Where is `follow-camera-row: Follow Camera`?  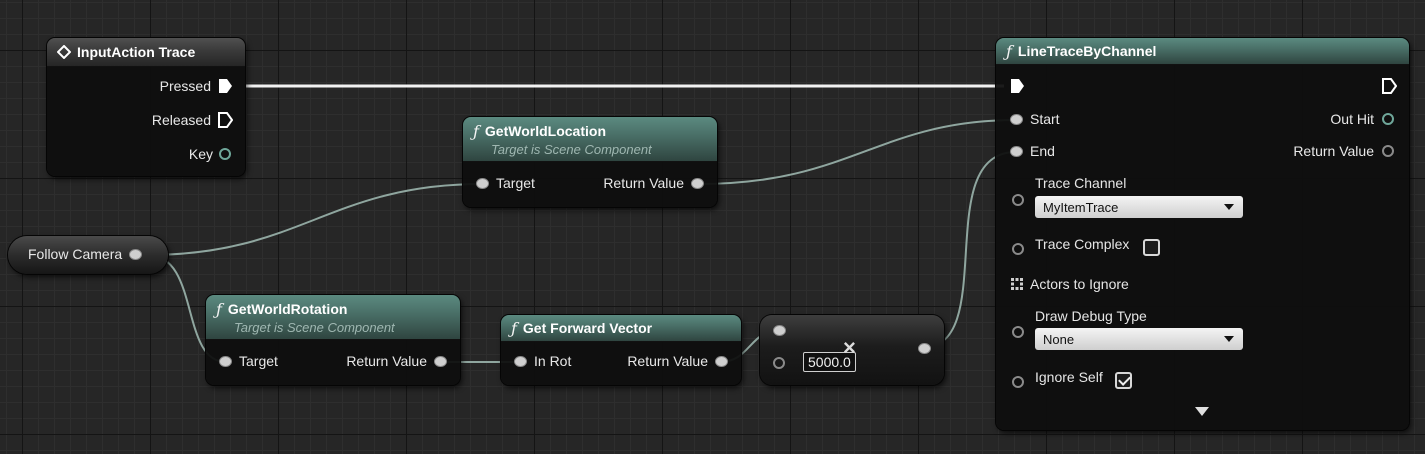 follow-camera-row: Follow Camera is located at coordinates (85, 254).